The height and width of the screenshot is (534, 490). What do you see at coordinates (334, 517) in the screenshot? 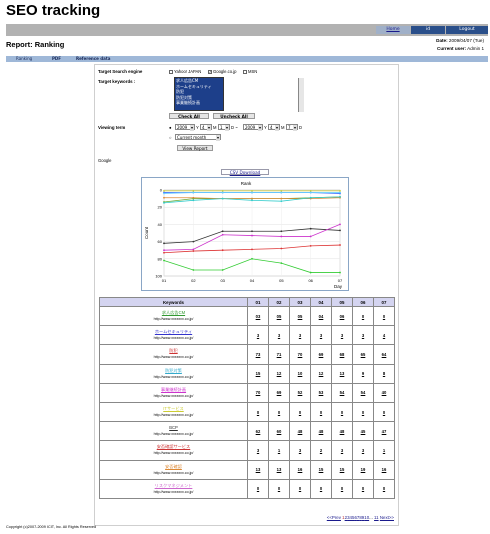
I see `prev-page-link: <<Prev` at bounding box center [334, 517].